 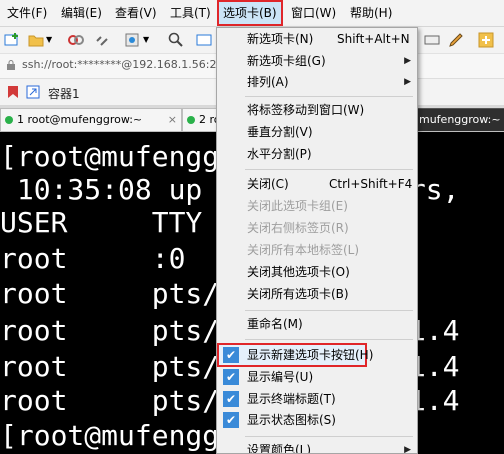 What do you see at coordinates (172, 120) in the screenshot?
I see `close-icon: ×` at bounding box center [172, 120].